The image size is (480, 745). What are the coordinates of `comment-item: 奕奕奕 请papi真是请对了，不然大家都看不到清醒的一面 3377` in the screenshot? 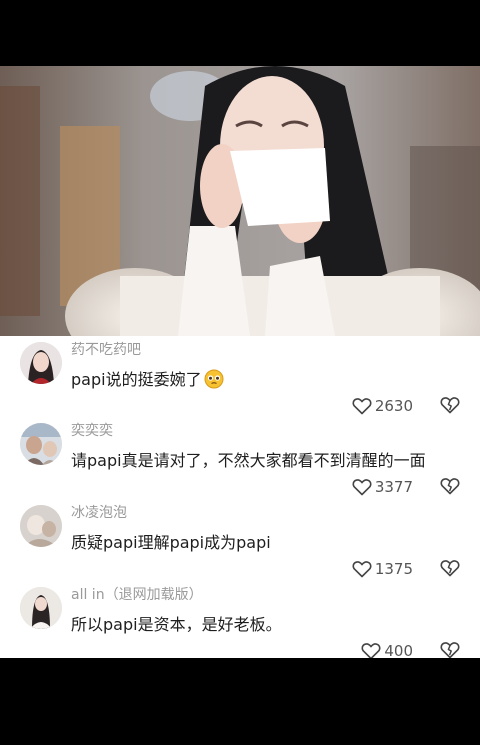 It's located at (240, 458).